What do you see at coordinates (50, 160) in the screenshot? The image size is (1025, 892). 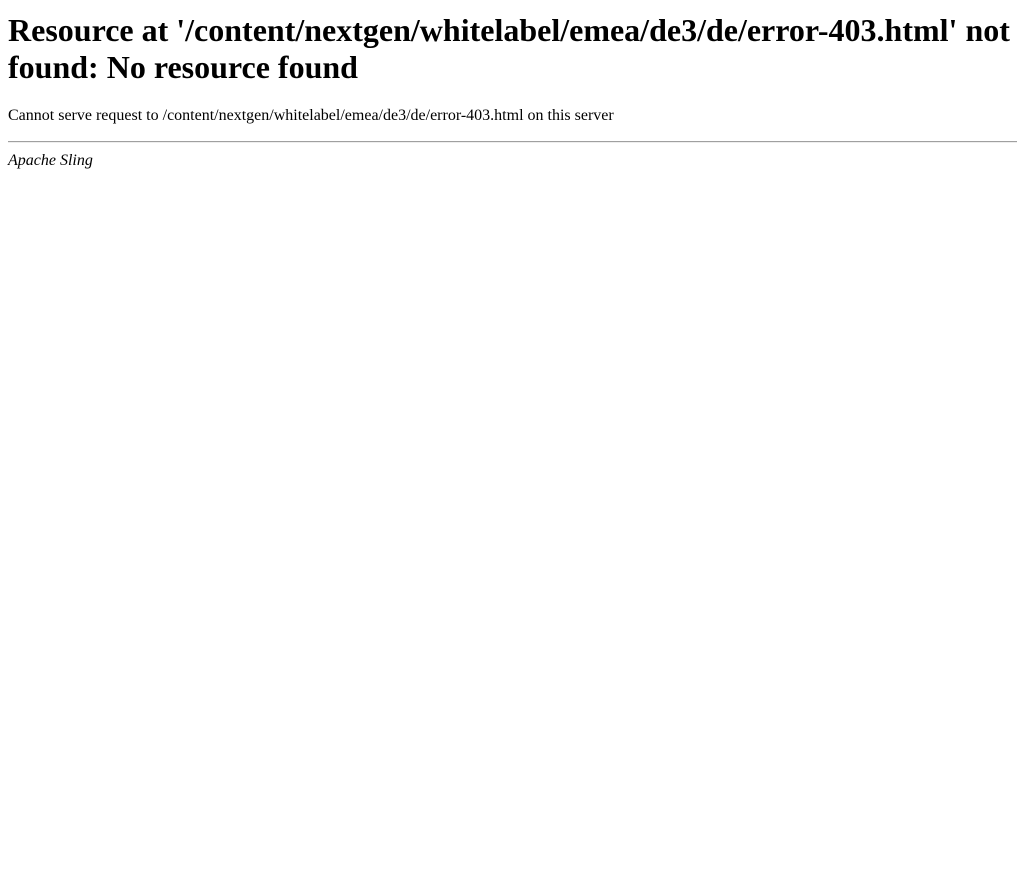 I see `server-signature: Apache Sling` at bounding box center [50, 160].